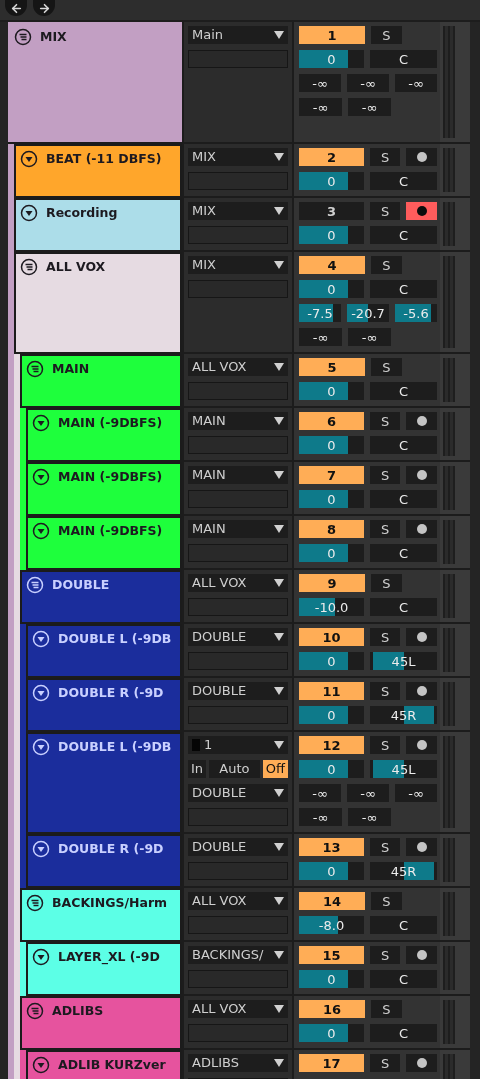 This screenshot has height=1079, width=480. Describe the element at coordinates (331, 637) in the screenshot. I see `track-activator-button: 10` at that location.